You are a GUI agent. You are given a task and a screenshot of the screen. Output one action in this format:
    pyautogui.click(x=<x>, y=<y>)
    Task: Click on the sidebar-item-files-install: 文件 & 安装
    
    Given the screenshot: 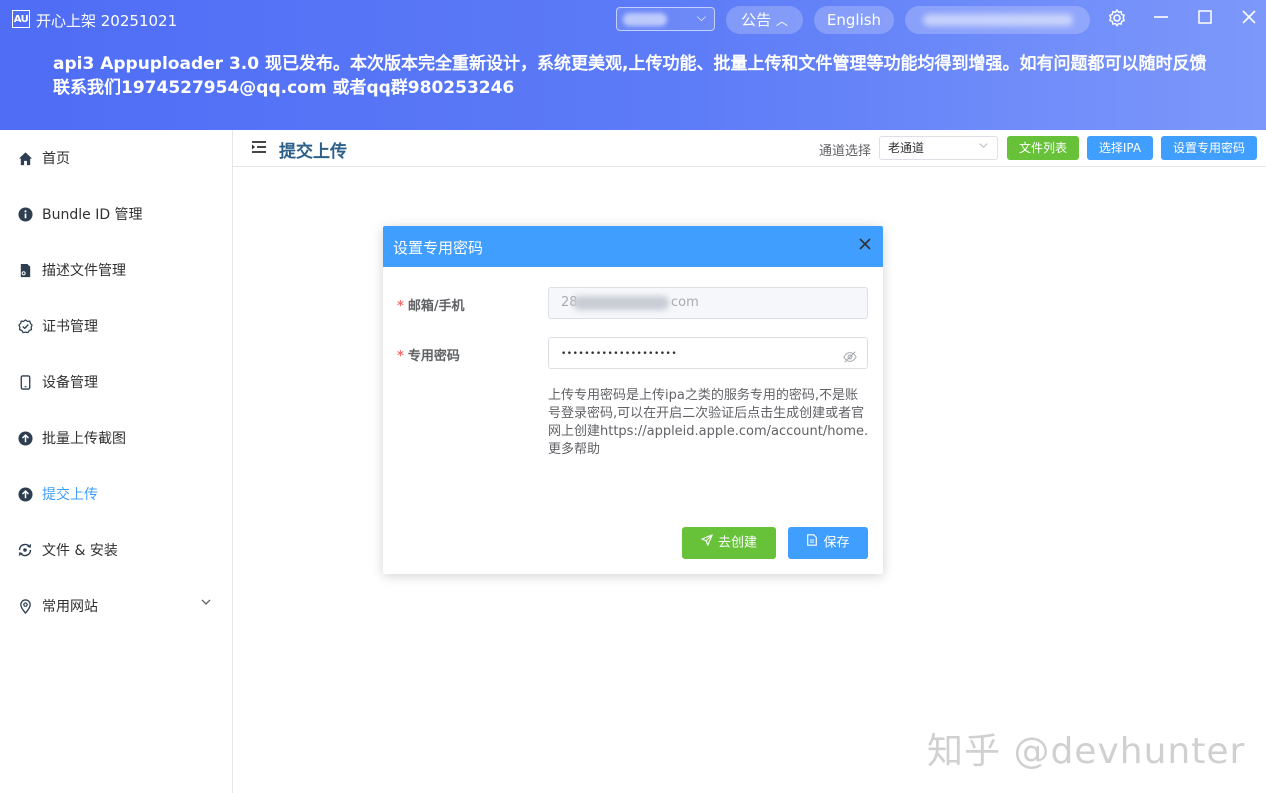 What is the action you would take?
    pyautogui.click(x=116, y=550)
    